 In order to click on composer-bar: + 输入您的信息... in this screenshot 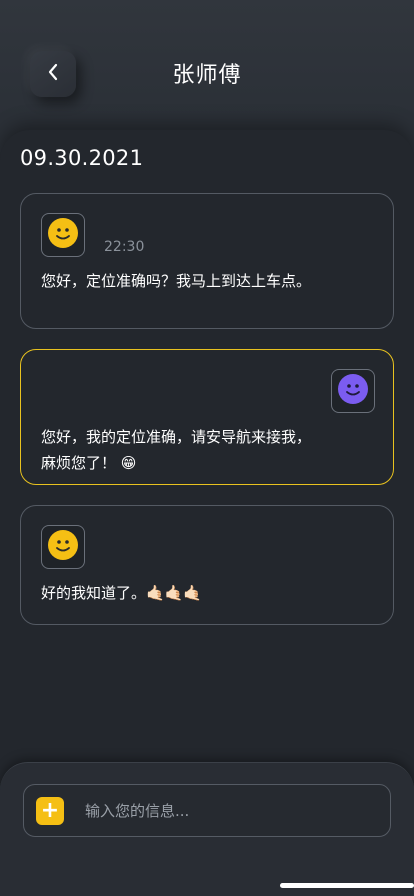, I will do `click(207, 829)`.